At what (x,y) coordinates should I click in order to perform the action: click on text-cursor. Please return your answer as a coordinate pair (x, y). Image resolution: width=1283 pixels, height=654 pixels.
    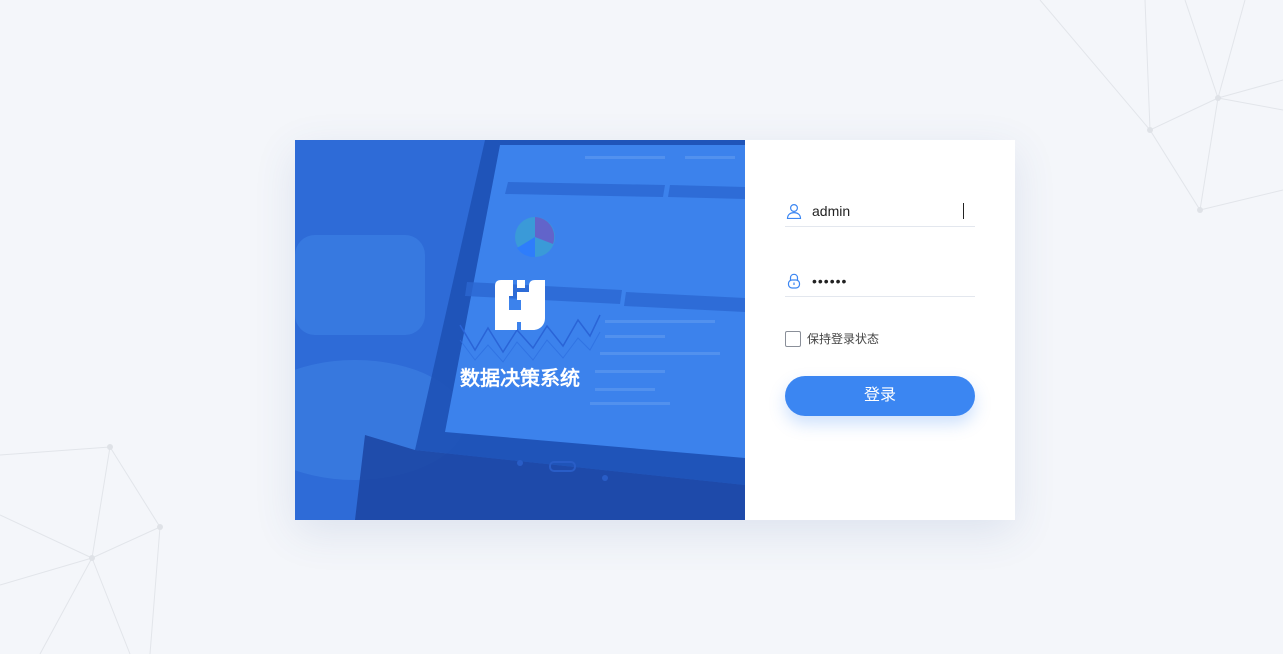
    Looking at the image, I should click on (963, 211).